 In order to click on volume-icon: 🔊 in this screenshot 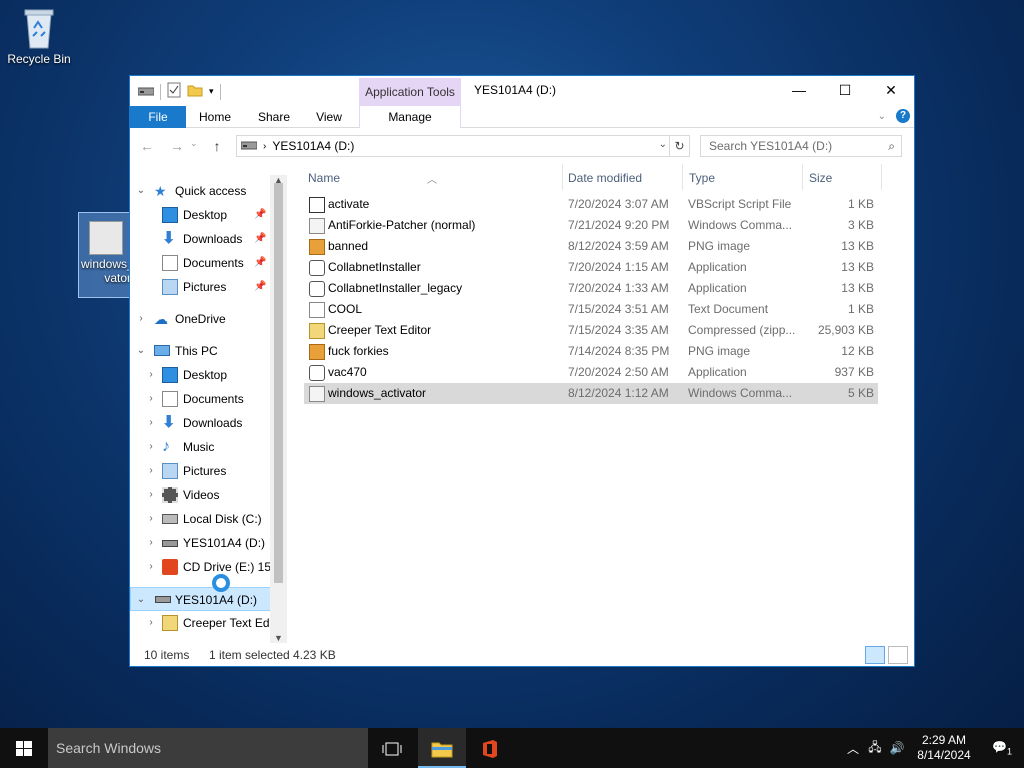, I will do `click(897, 748)`.